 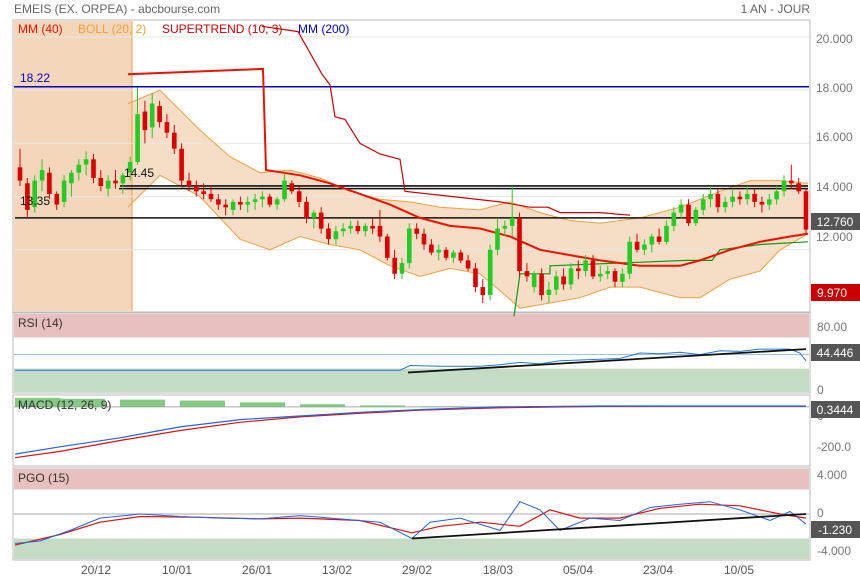 I want to click on pgo-upper-band, so click(x=411, y=479).